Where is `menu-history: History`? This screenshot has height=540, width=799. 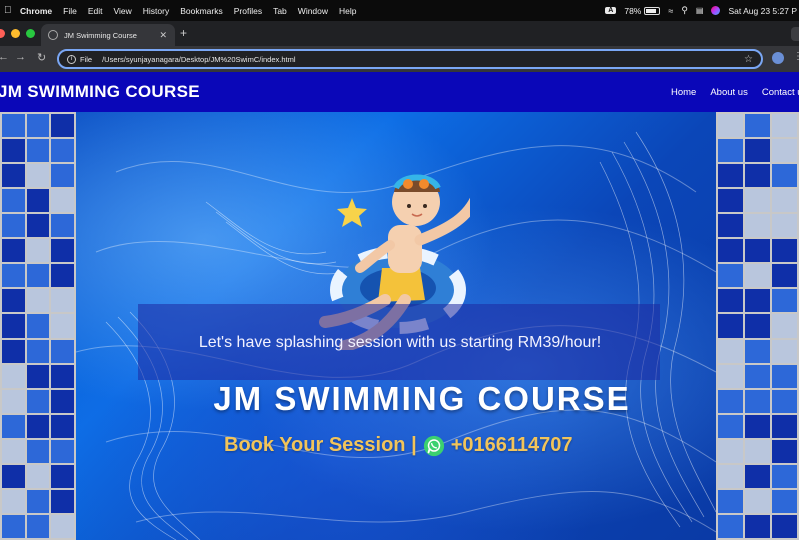
menu-history: History is located at coordinates (156, 11).